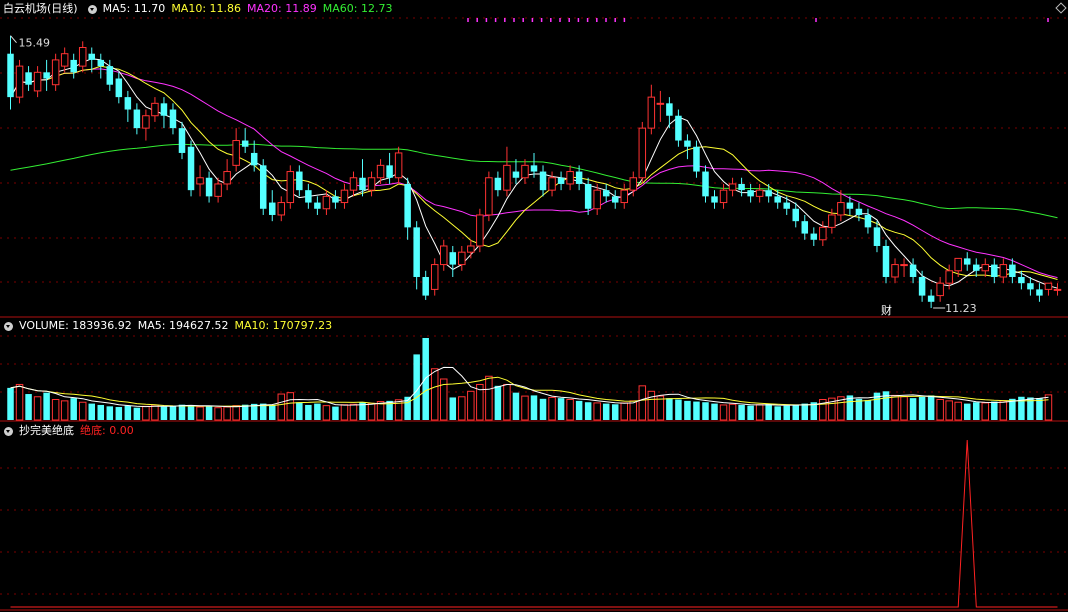 This screenshot has height=612, width=1068. What do you see at coordinates (35, 43) in the screenshot?
I see `high-price-label: 15.49` at bounding box center [35, 43].